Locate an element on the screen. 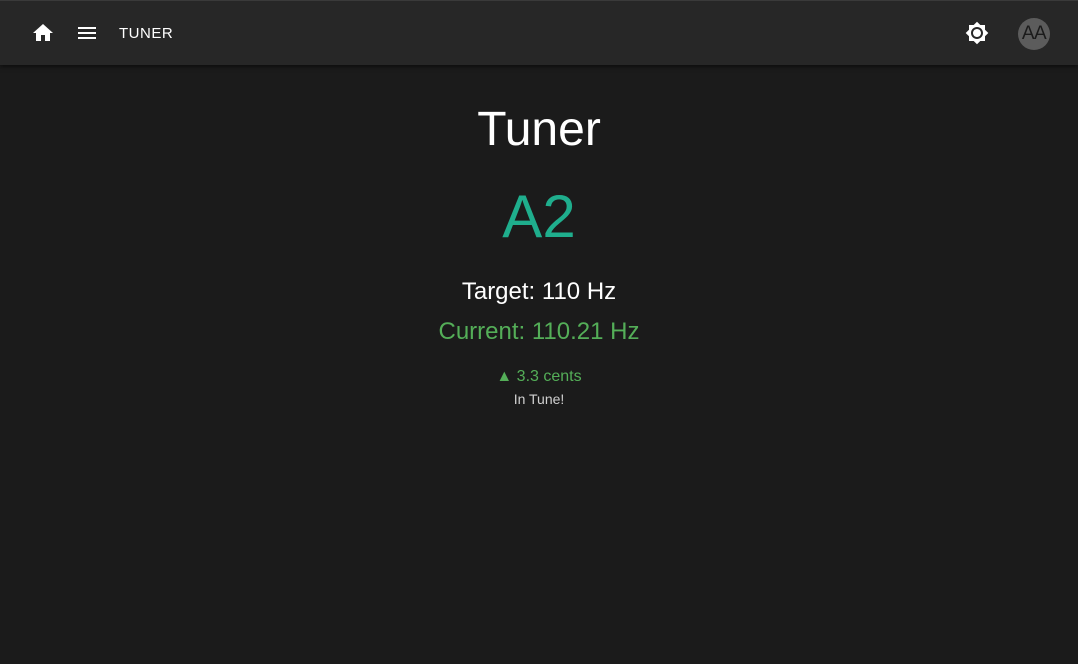 Image resolution: width=1078 pixels, height=664 pixels. app-bar-title: TUNER is located at coordinates (146, 33).